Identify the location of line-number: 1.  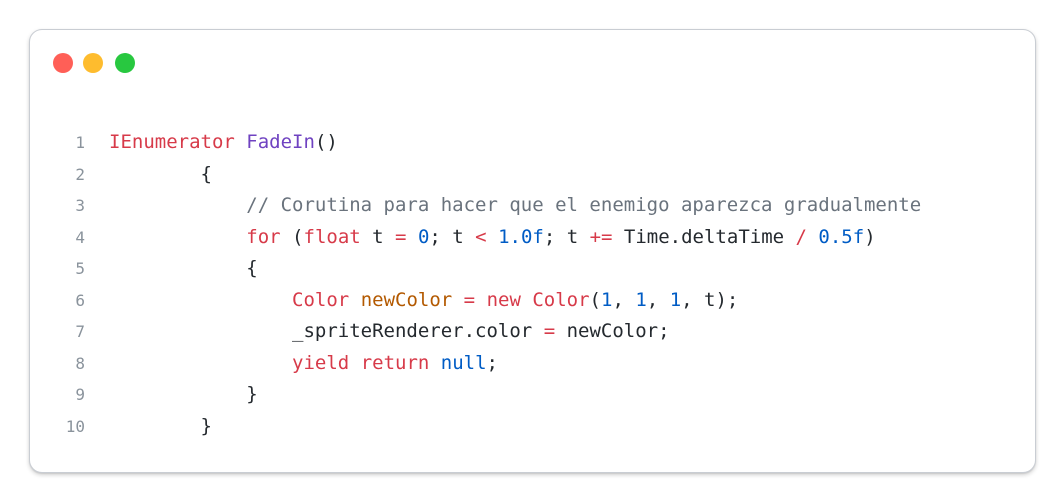
(80, 142).